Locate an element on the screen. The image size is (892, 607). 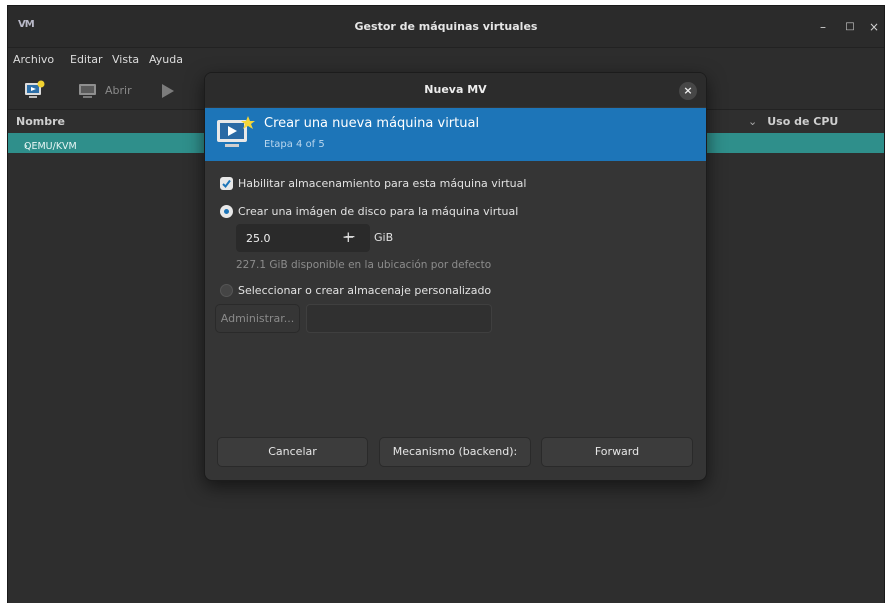
connection-label: › QEMU/KVM is located at coordinates (46, 144).